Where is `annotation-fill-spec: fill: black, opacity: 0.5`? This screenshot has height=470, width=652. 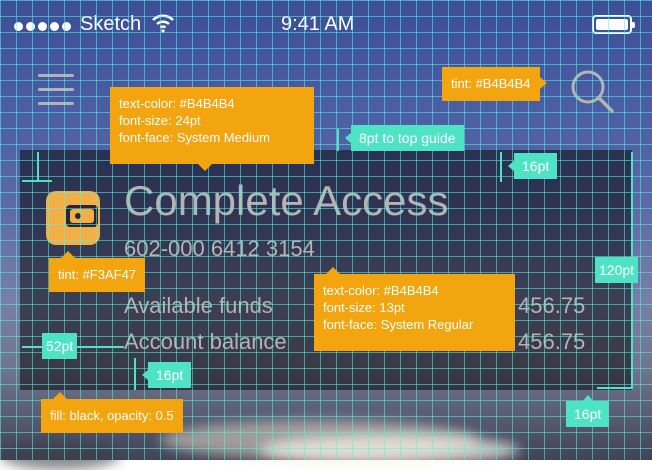
annotation-fill-spec: fill: black, opacity: 0.5 is located at coordinates (112, 412).